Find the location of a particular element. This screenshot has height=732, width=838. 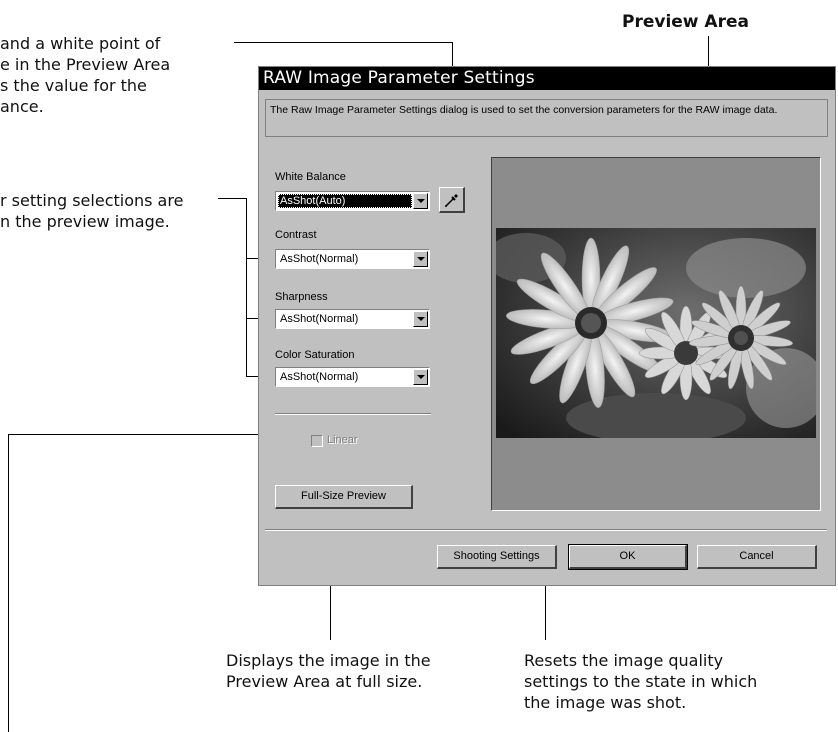

sharpness-value: AsShot(Normal) is located at coordinates (319, 319).